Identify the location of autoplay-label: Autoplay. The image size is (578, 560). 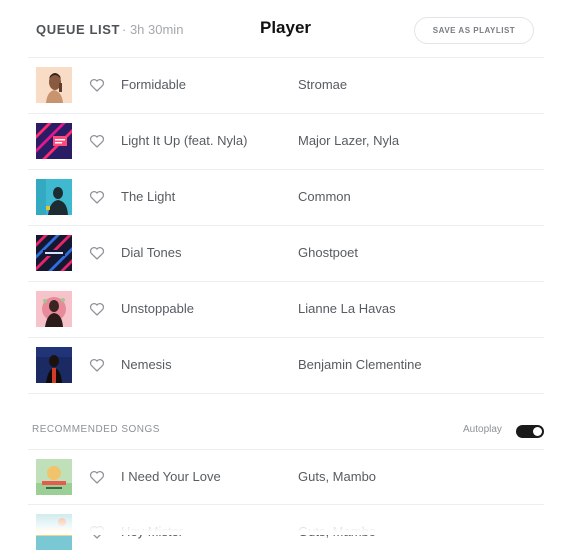
(482, 429).